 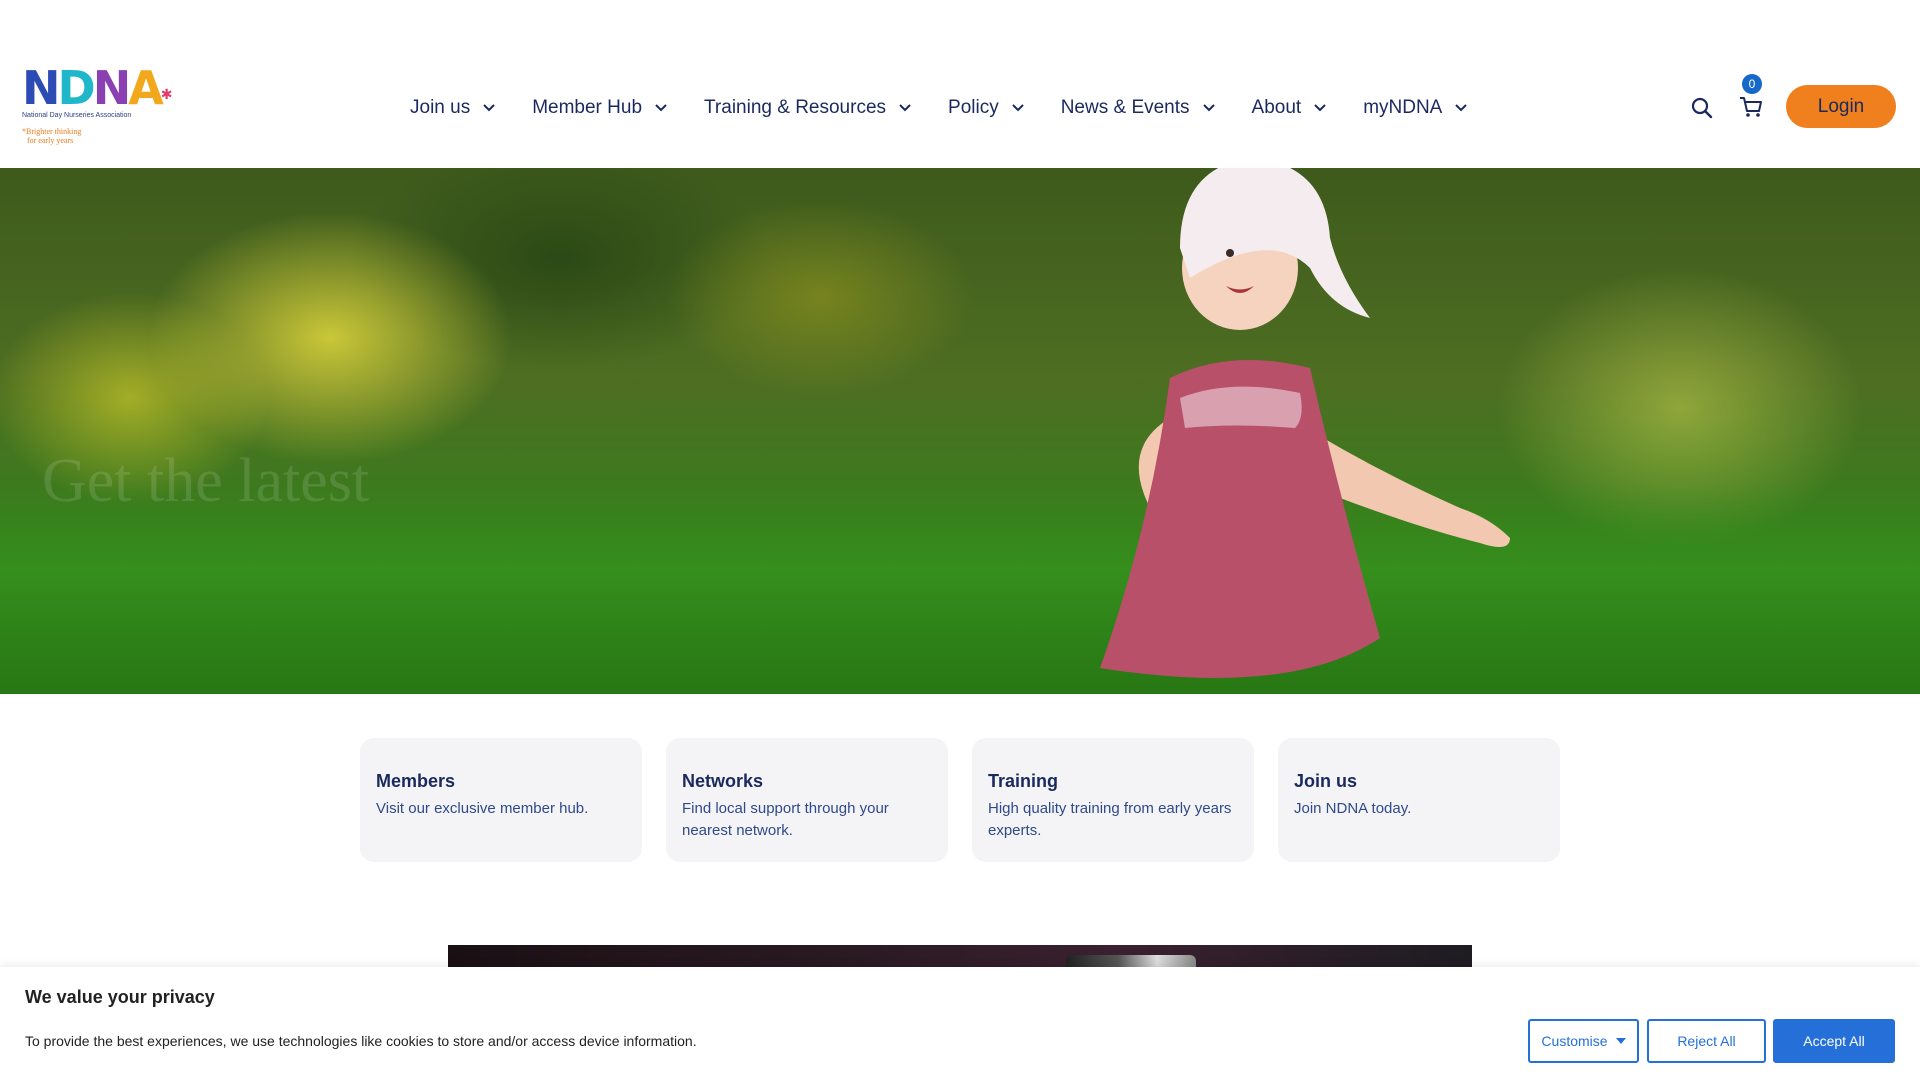 What do you see at coordinates (1751, 107) in the screenshot?
I see `cart-icon` at bounding box center [1751, 107].